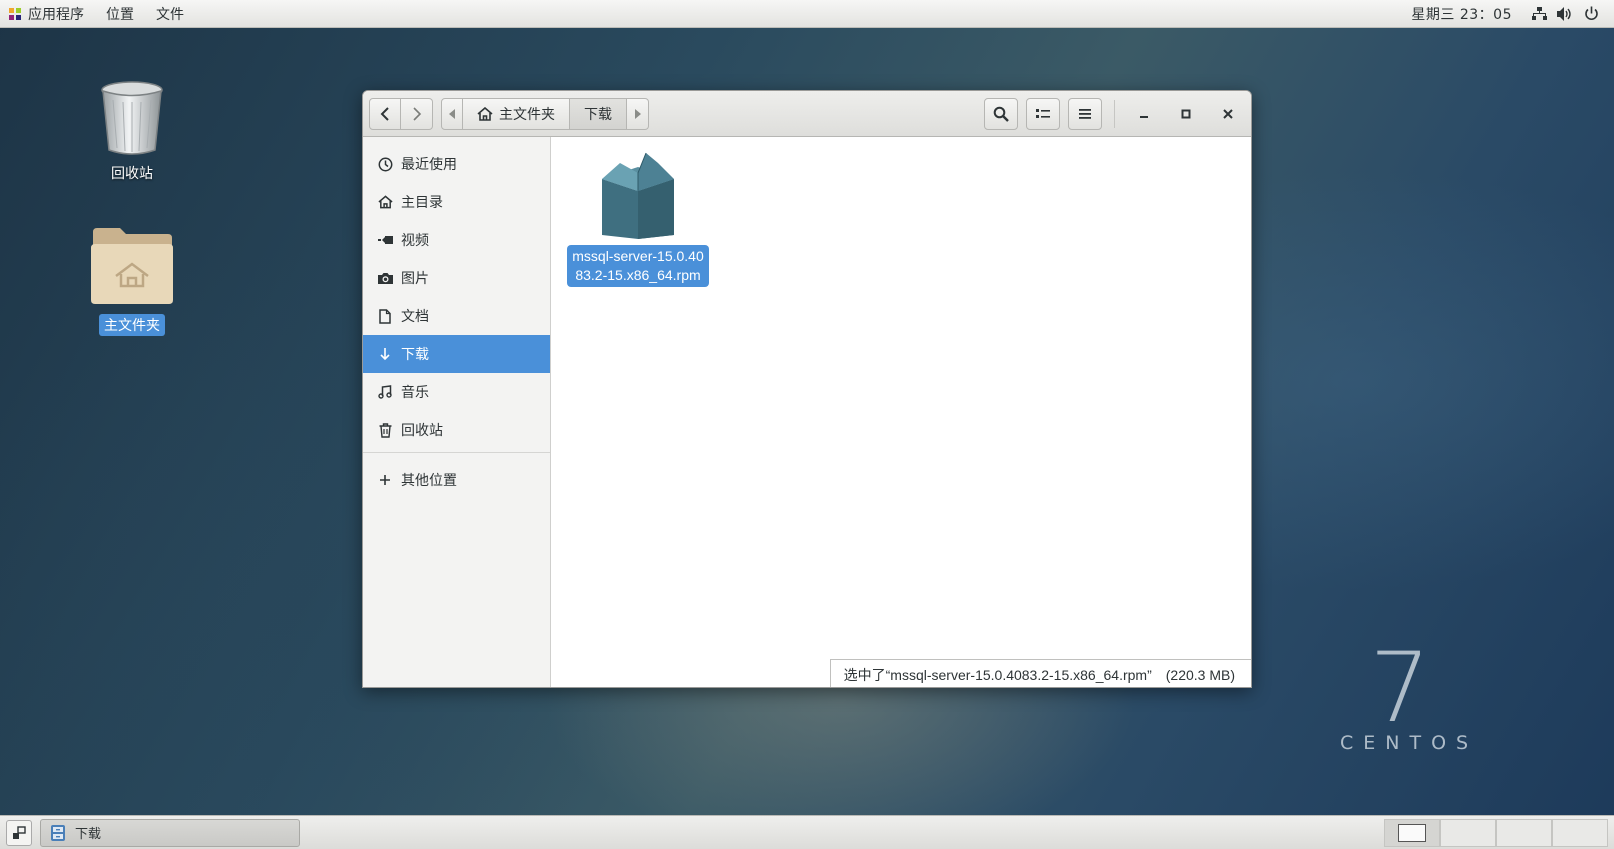  I want to click on sidebar-item-label: 图片, so click(415, 279).